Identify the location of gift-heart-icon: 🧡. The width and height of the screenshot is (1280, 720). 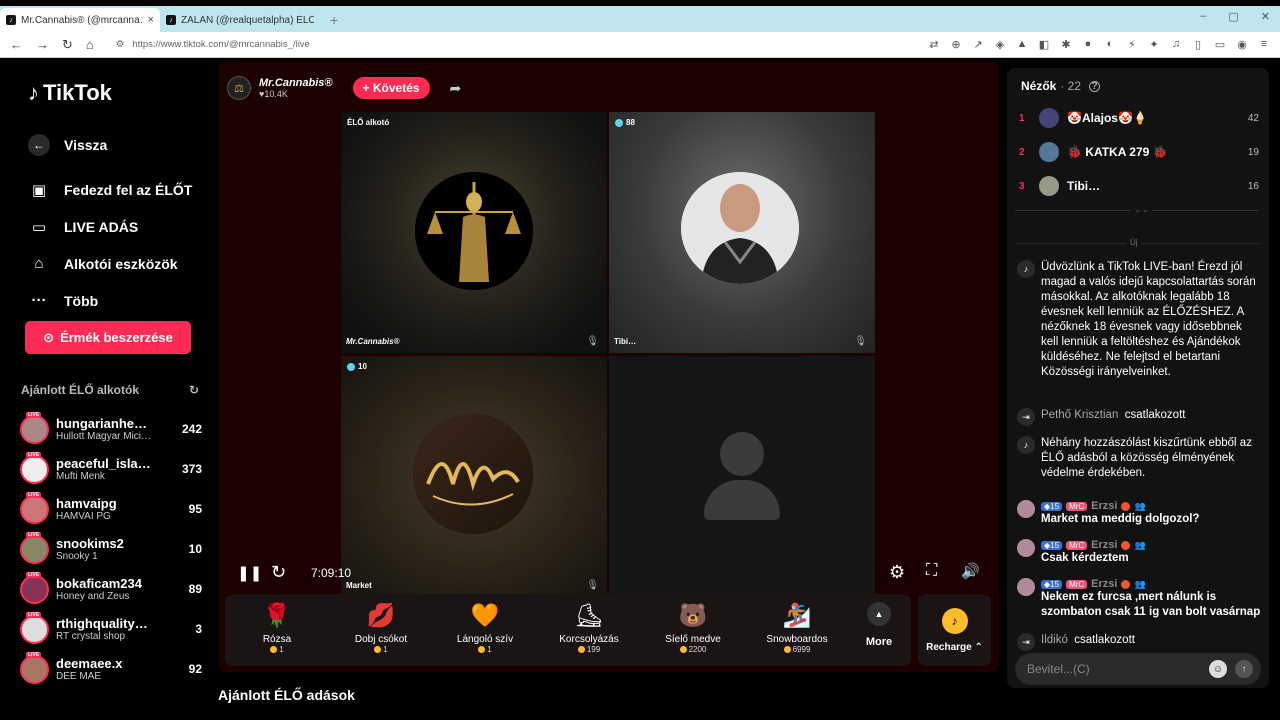
(485, 615).